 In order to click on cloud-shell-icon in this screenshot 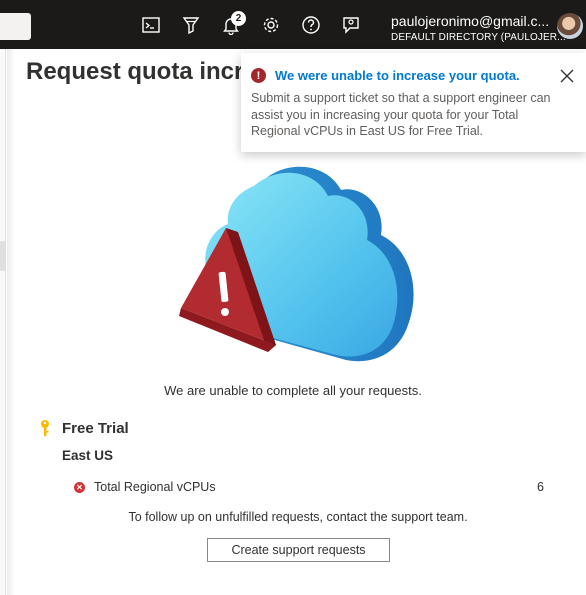, I will do `click(151, 25)`.